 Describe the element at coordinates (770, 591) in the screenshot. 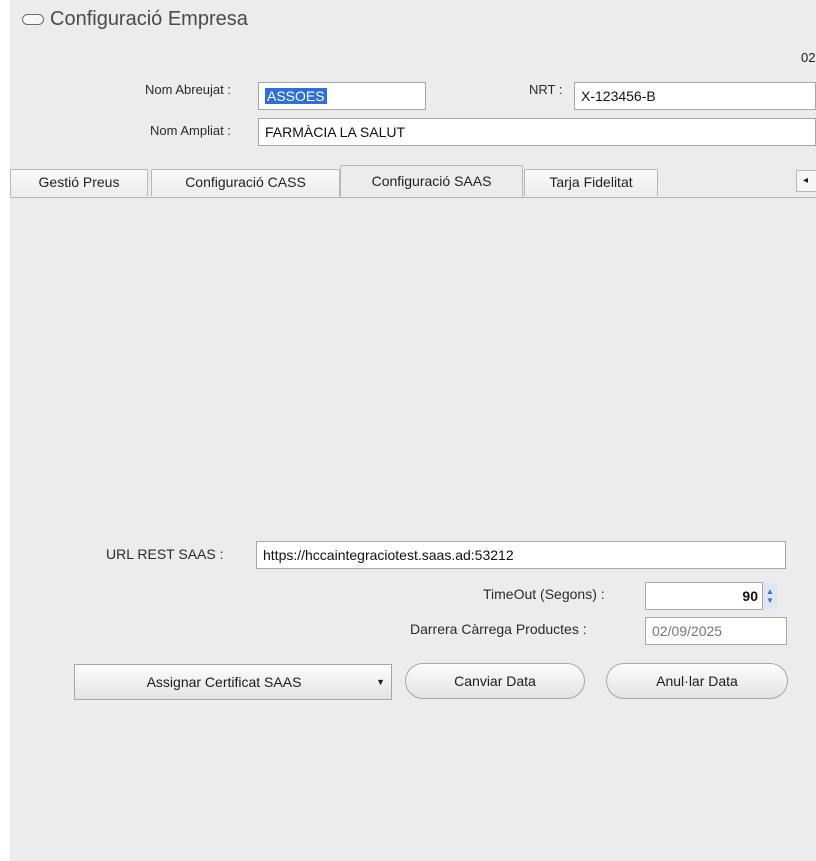

I see `spin-up-icon: ▲` at that location.